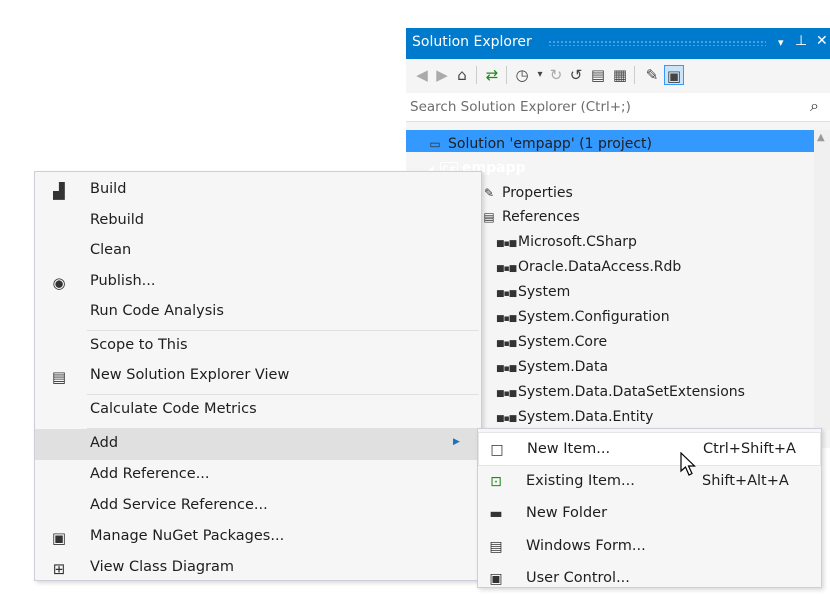  What do you see at coordinates (117, 220) in the screenshot?
I see `menu-item-label: Rebuild` at bounding box center [117, 220].